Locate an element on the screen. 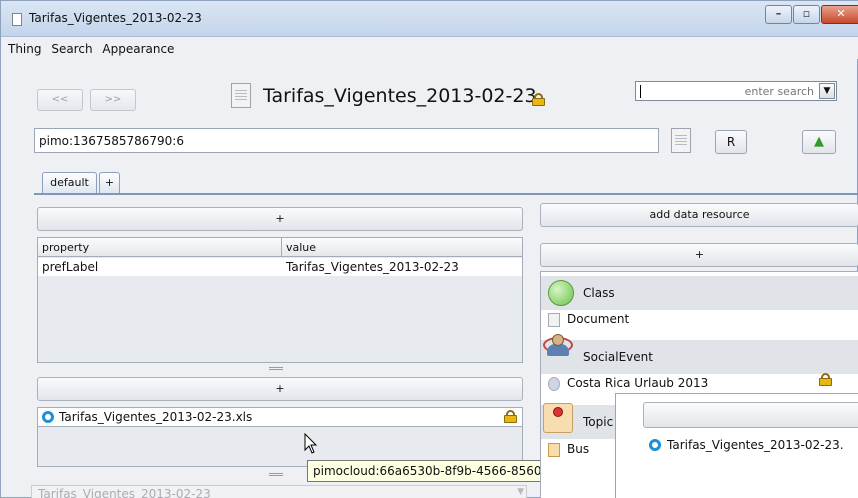  tab-add: + is located at coordinates (109, 183).